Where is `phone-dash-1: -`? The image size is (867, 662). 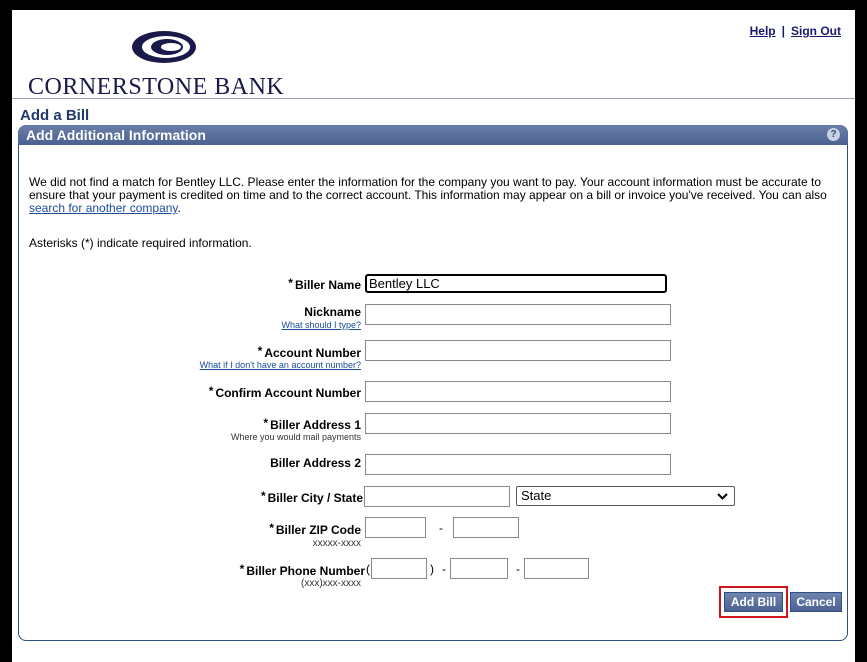
phone-dash-1: - is located at coordinates (444, 569).